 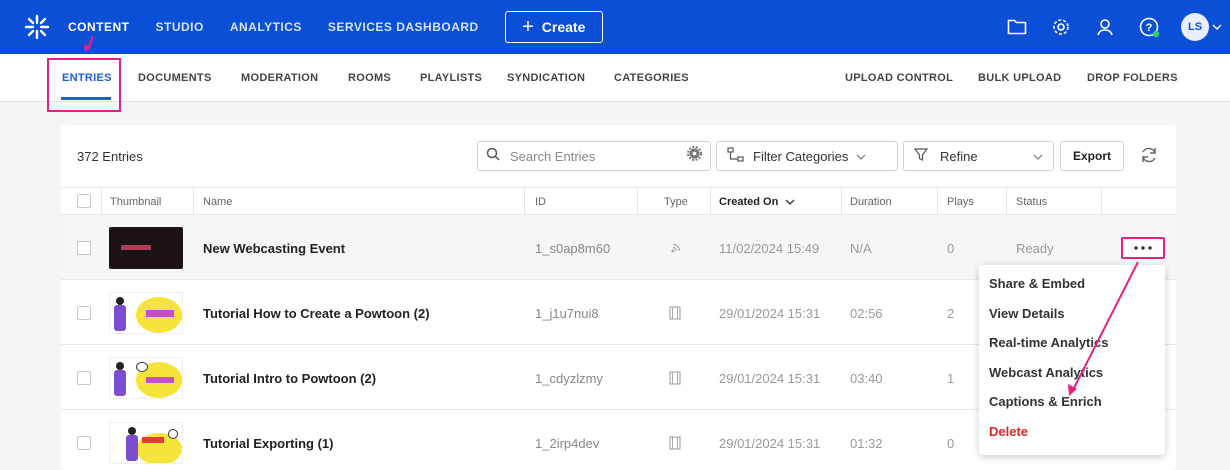 I want to click on tab-drop-folders: DROP FOLDERS, so click(x=1132, y=78).